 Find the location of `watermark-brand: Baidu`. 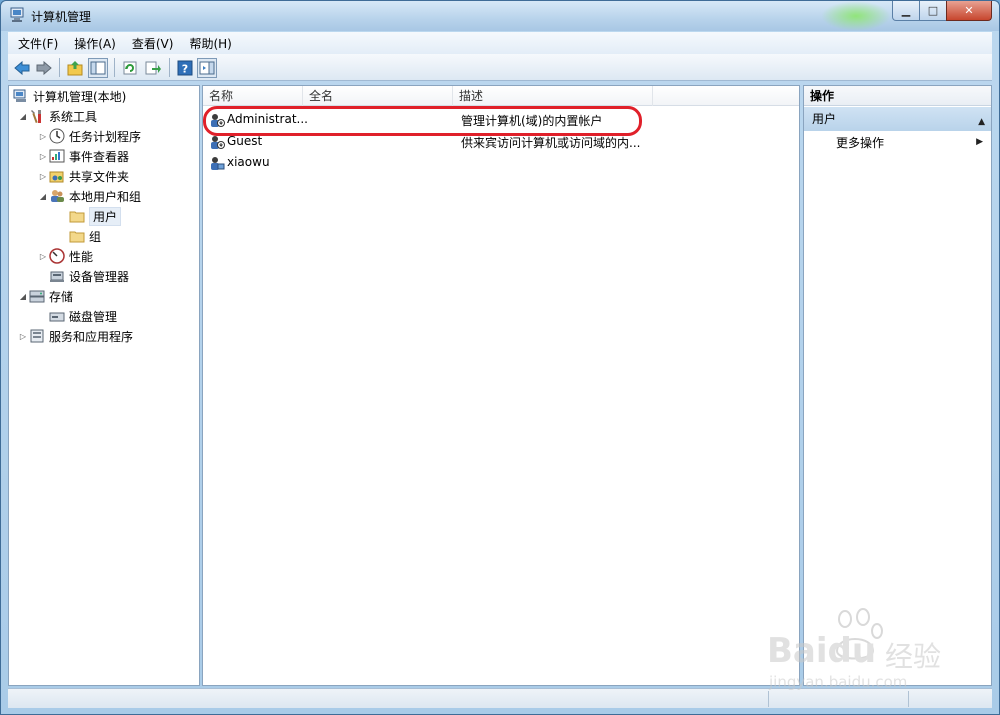

watermark-brand: Baidu is located at coordinates (822, 651).